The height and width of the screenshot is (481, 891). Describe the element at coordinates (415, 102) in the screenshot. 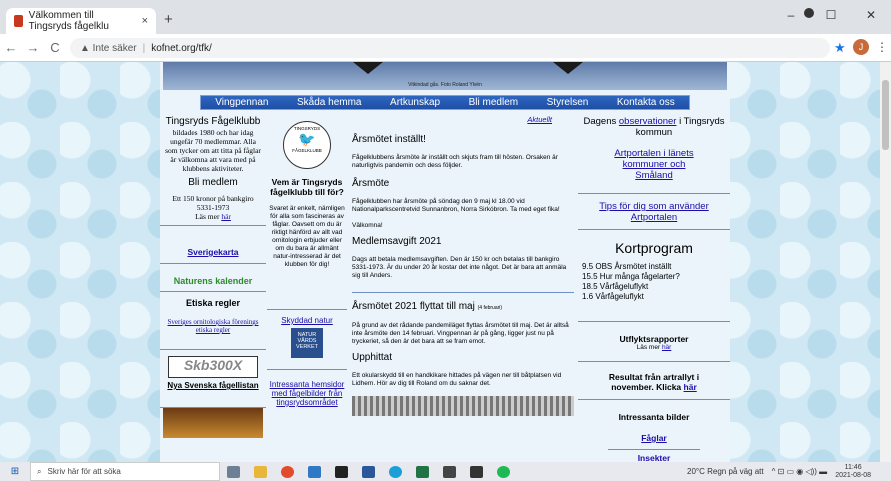

I see `nav-artkunskap: Artkunskap` at that location.